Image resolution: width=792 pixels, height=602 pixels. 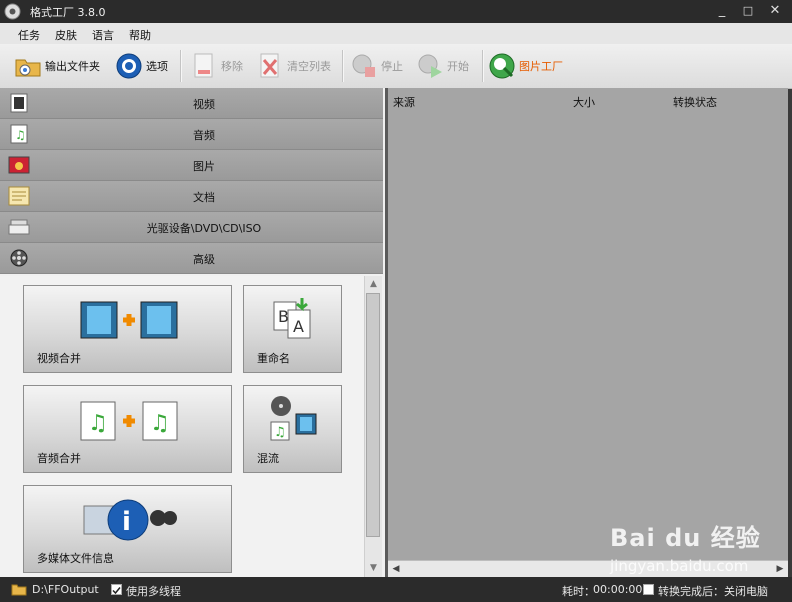 I want to click on category-audio: ♫ 音频, so click(x=191, y=134).